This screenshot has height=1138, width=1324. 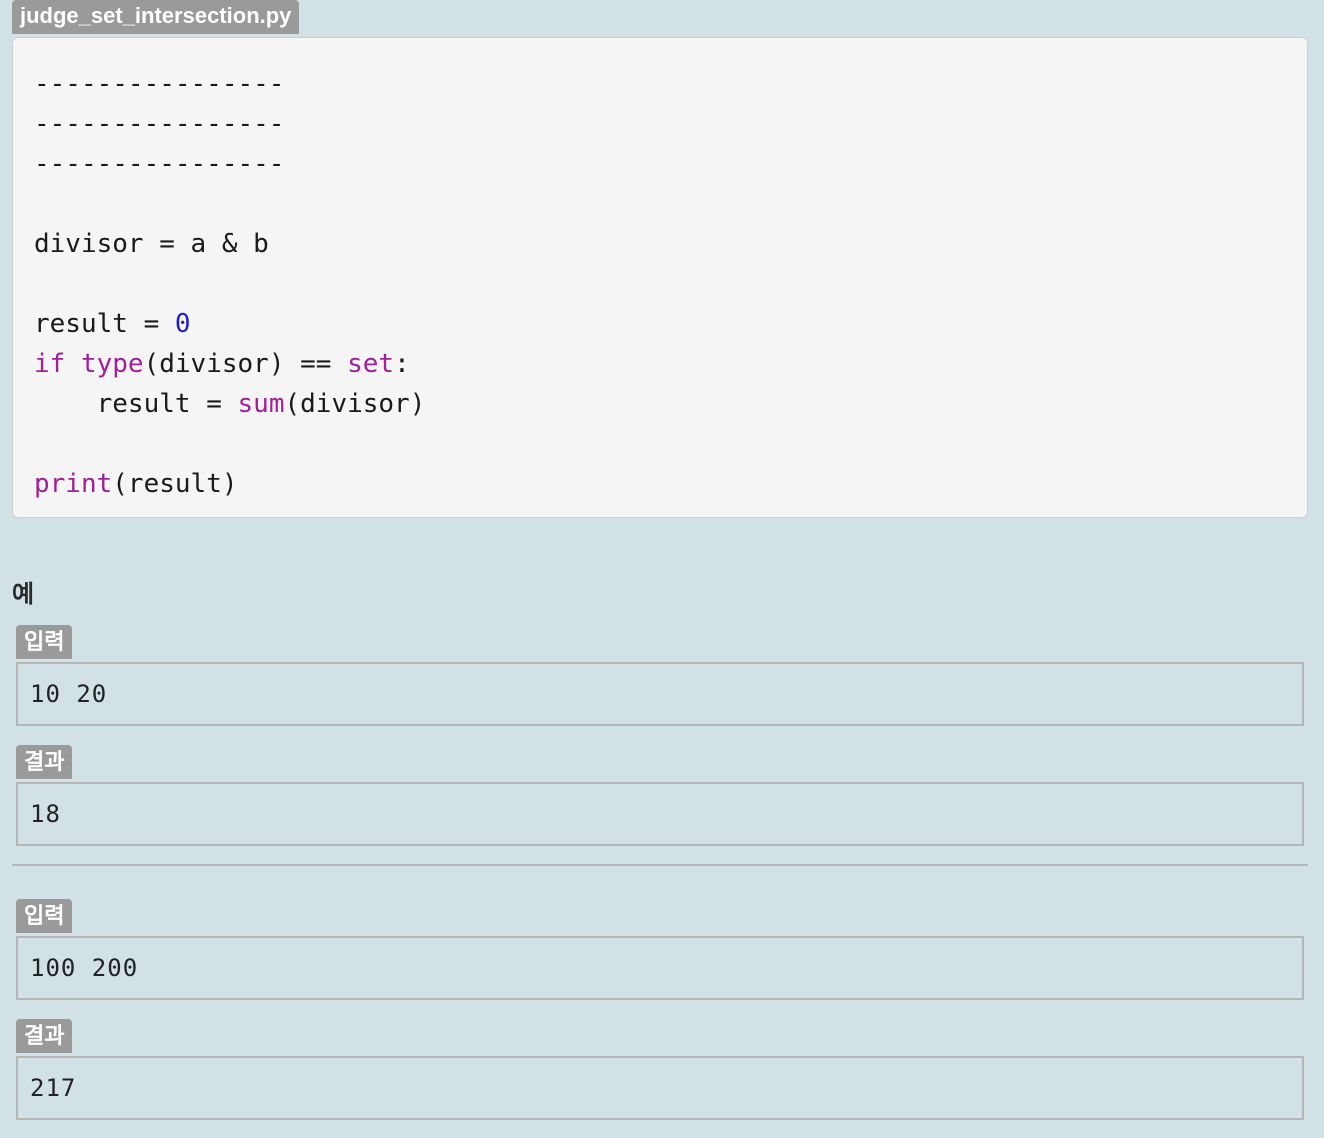 What do you see at coordinates (73, 484) in the screenshot?
I see `code-builtin: print` at bounding box center [73, 484].